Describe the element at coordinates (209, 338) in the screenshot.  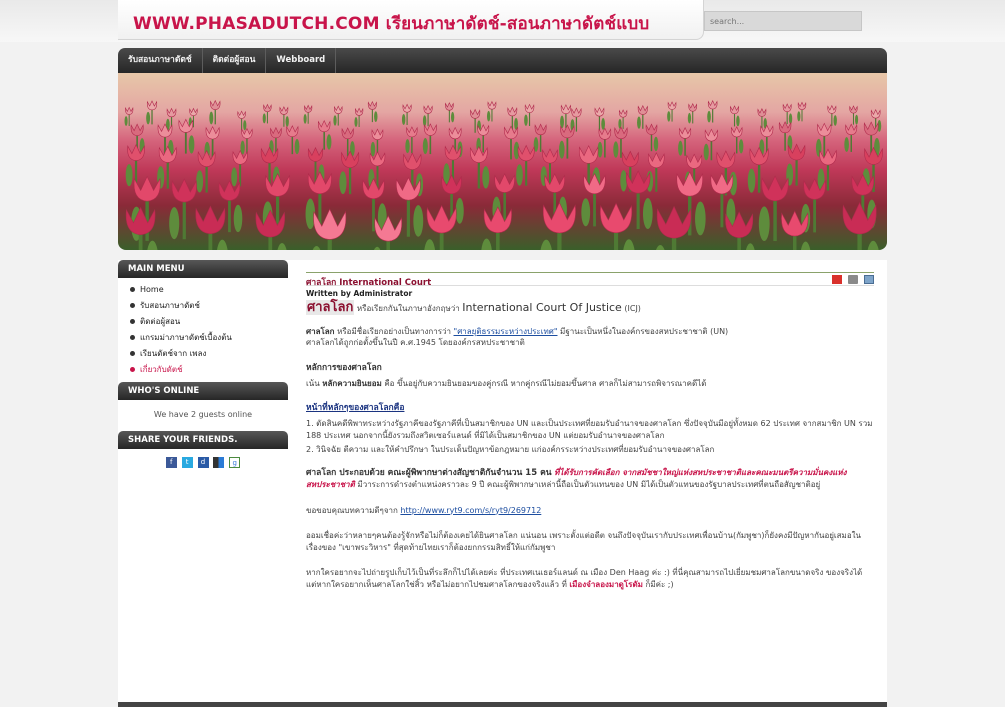
I see `menu-item-basic-grammar: แกรมม่าภาษาดัตช์เบื้องต้น` at that location.